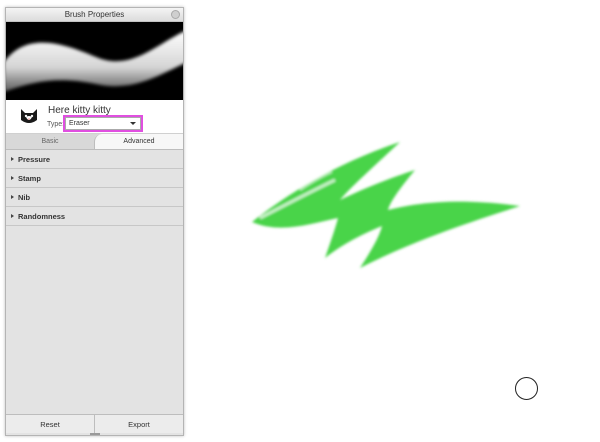 Image resolution: width=600 pixels, height=442 pixels. I want to click on brush-preview, so click(94, 61).